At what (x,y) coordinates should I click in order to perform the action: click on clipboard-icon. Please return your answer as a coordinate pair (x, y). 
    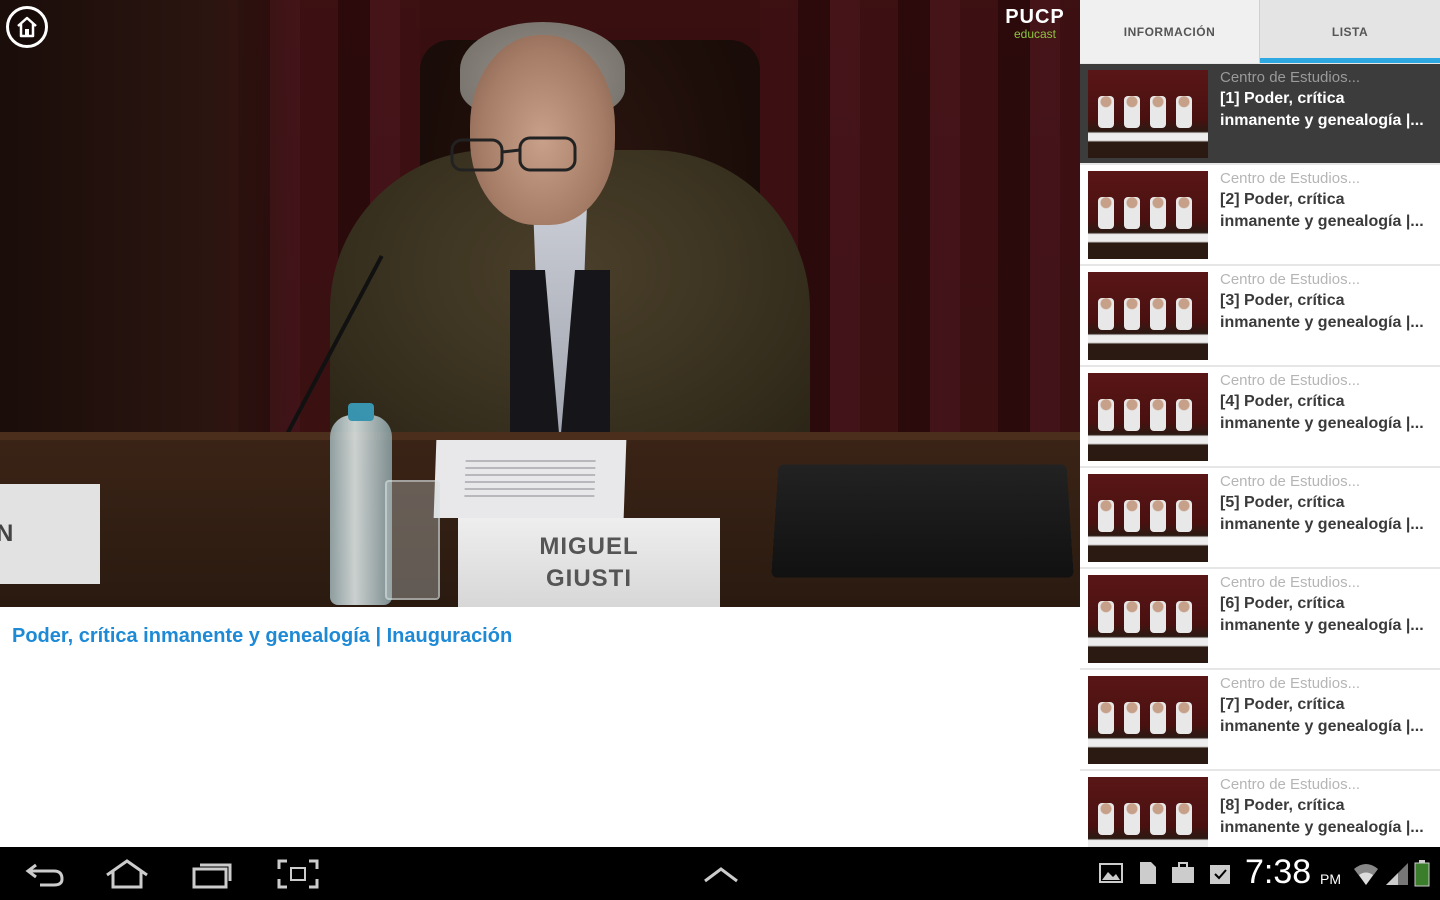
    Looking at the image, I should click on (1220, 874).